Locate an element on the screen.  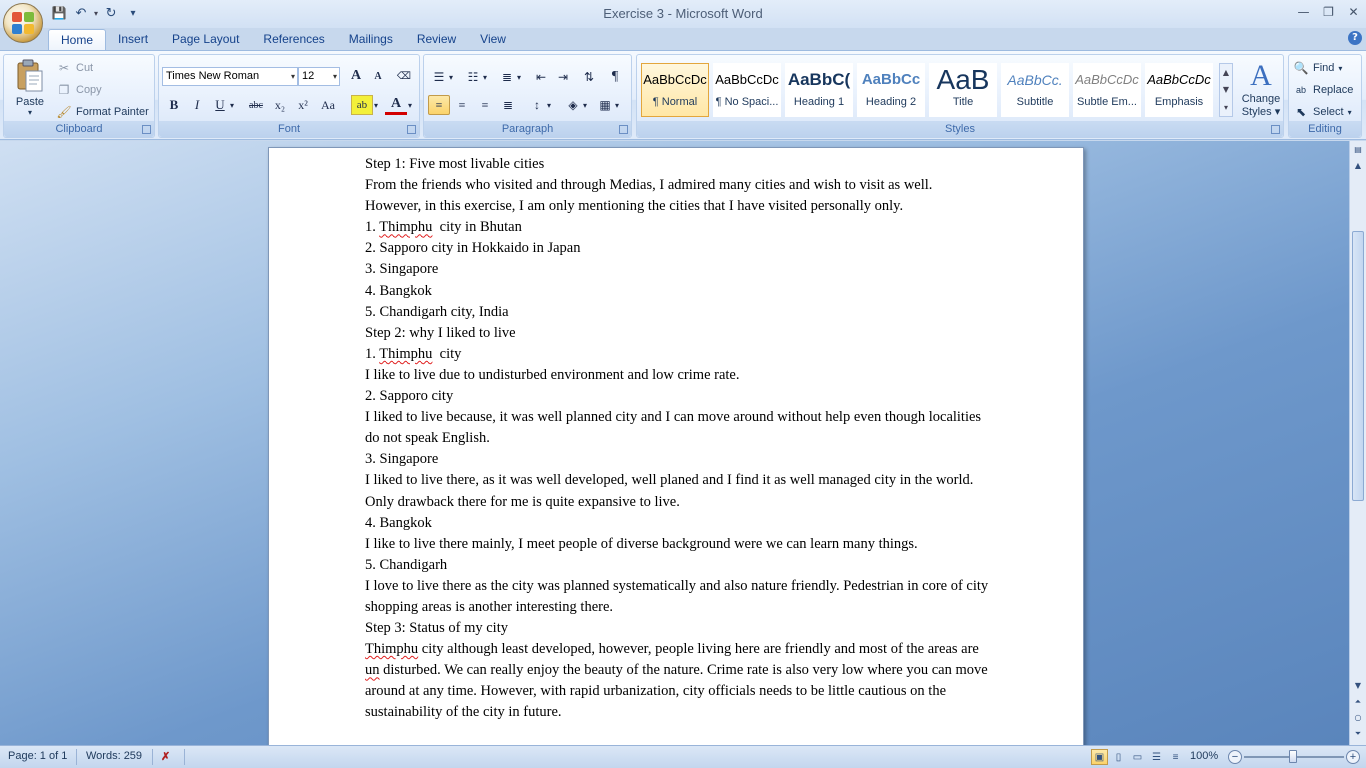
word-count: Words: 259 is located at coordinates (114, 756).